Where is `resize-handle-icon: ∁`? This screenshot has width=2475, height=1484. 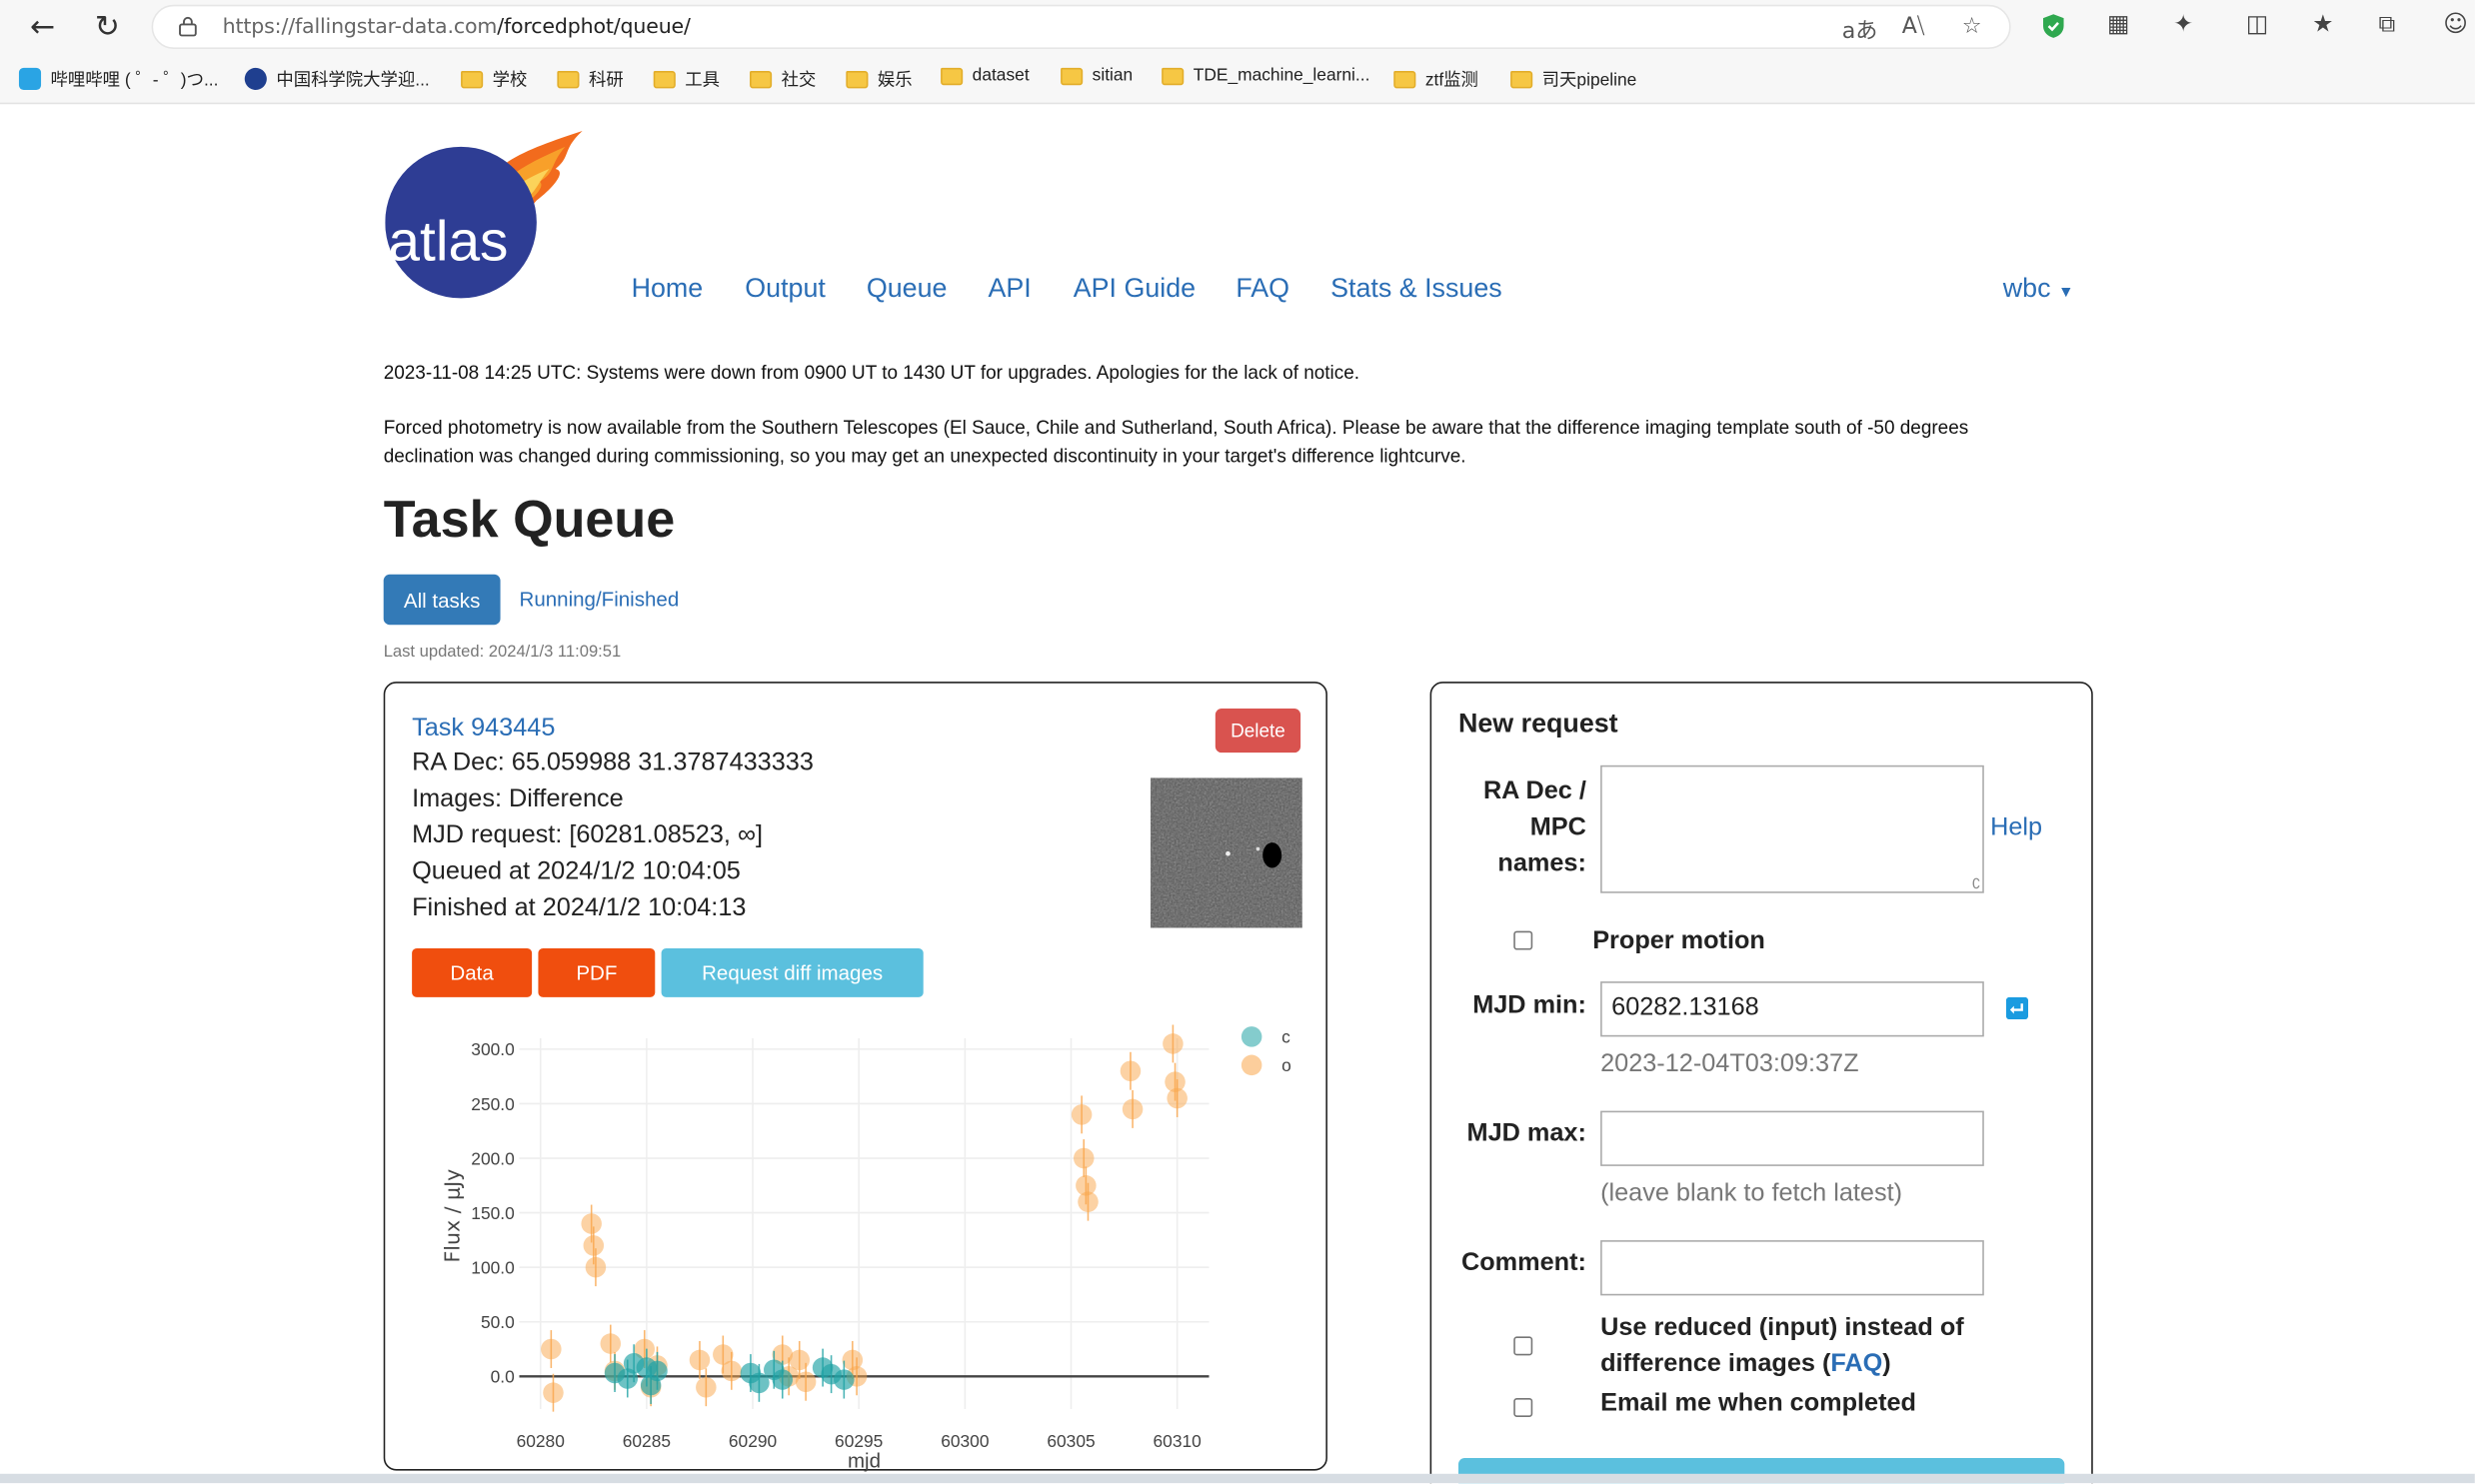
resize-handle-icon: ∁ is located at coordinates (1976, 883).